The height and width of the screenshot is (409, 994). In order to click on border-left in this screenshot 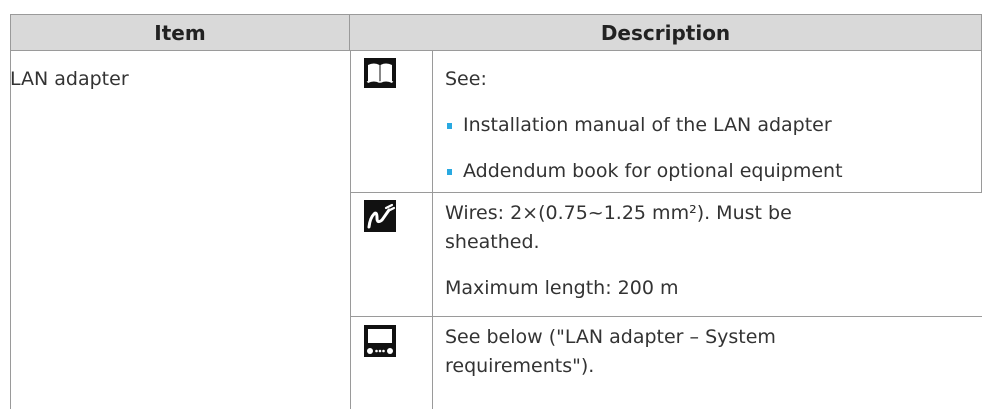, I will do `click(10, 230)`.